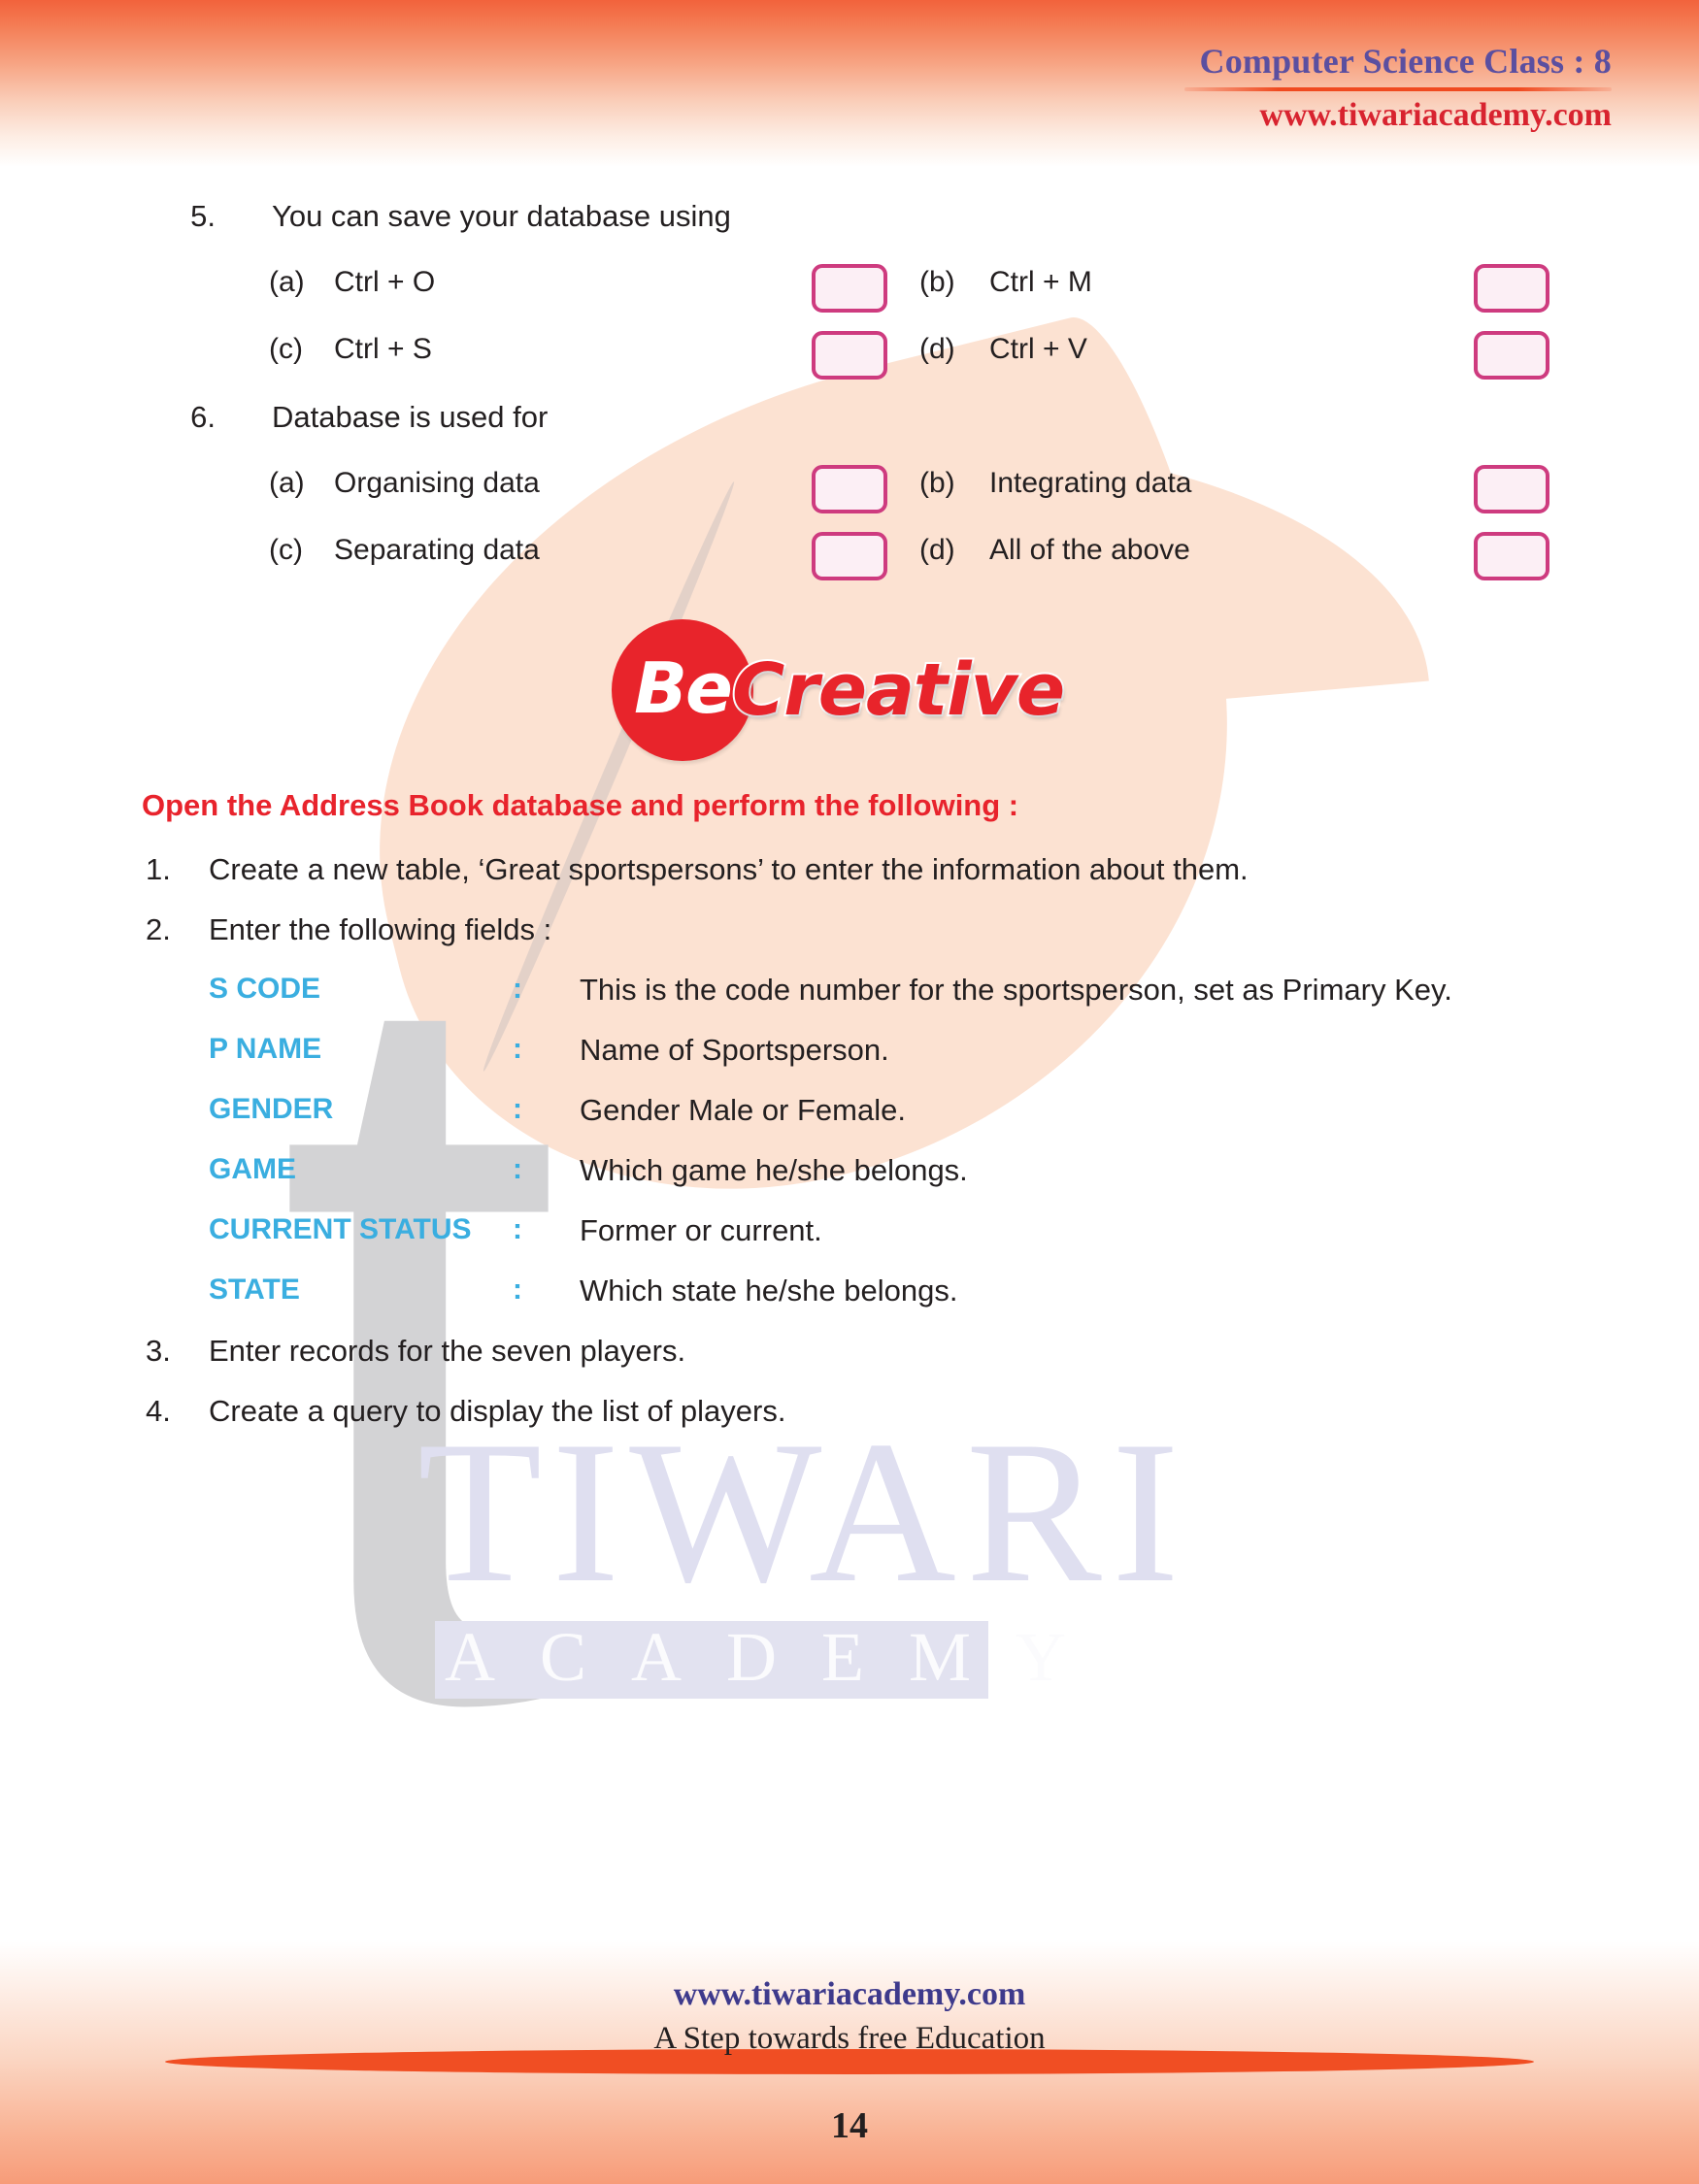 This screenshot has height=2184, width=1699. What do you see at coordinates (158, 869) in the screenshot?
I see `activity-task-1-number: 1.` at bounding box center [158, 869].